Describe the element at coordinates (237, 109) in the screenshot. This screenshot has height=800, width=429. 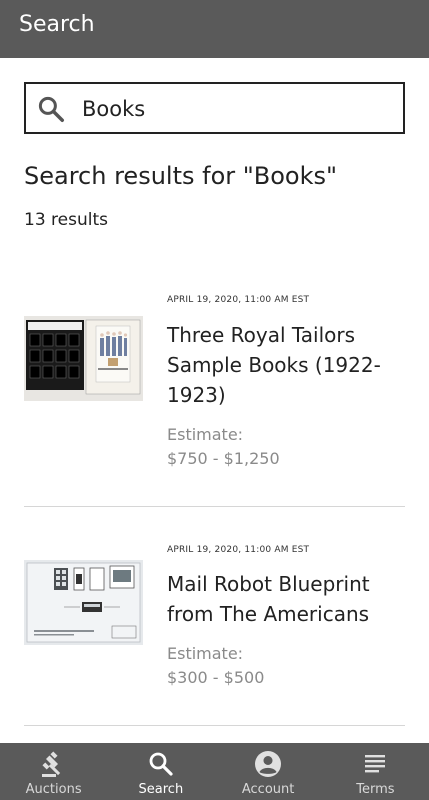
I see `search-input` at that location.